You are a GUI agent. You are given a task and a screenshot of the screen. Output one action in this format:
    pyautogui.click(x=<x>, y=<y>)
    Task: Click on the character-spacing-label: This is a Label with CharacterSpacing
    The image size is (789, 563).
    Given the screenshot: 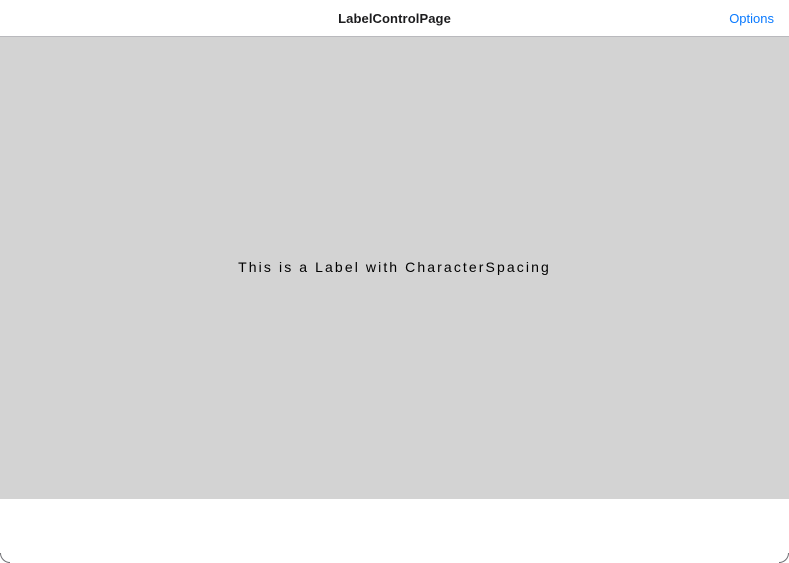 What is the action you would take?
    pyautogui.click(x=394, y=267)
    